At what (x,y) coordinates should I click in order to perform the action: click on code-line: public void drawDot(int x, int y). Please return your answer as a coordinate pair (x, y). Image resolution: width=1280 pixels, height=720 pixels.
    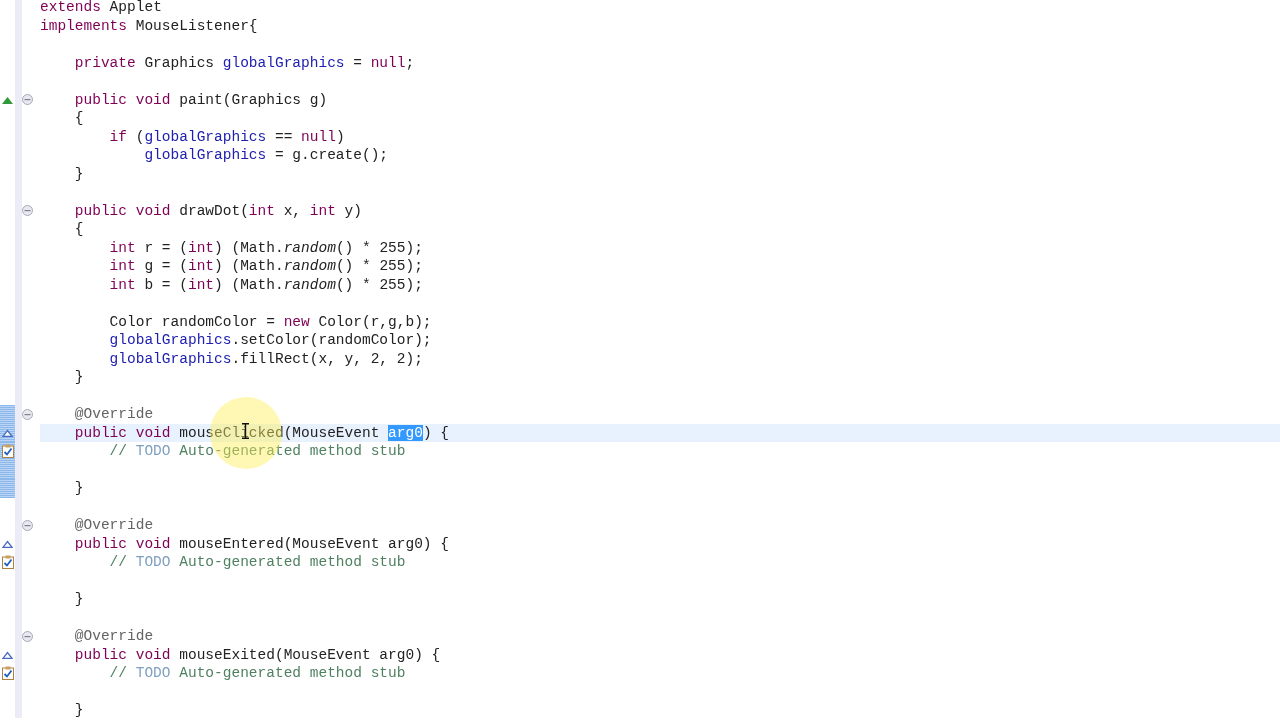
    Looking at the image, I should click on (217, 210).